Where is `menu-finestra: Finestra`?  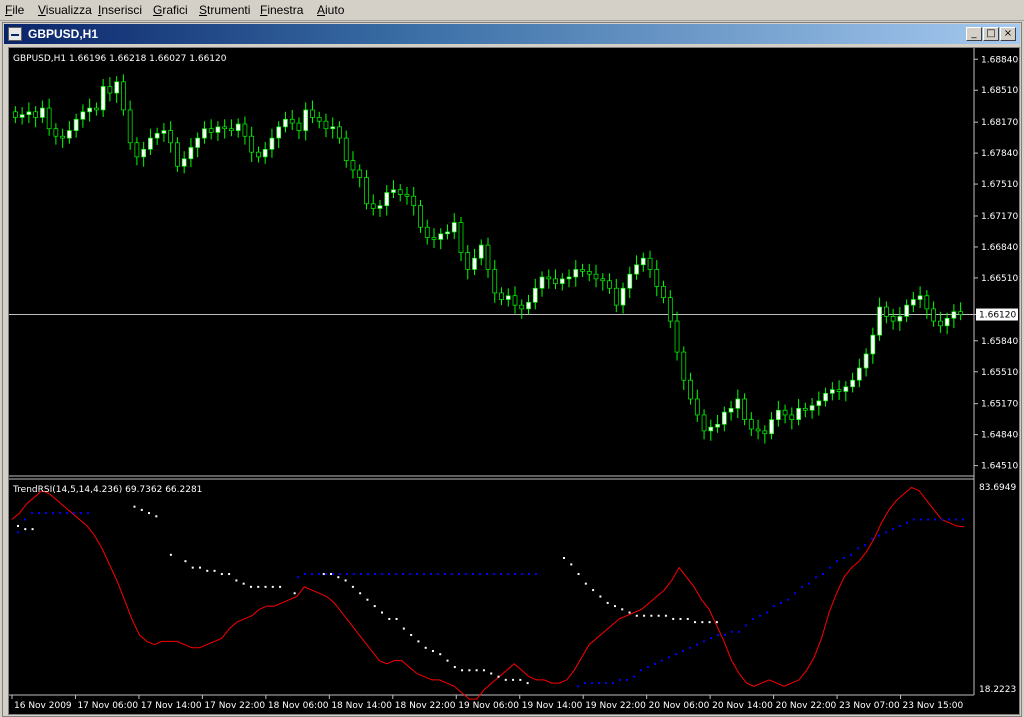 menu-finestra: Finestra is located at coordinates (281, 10).